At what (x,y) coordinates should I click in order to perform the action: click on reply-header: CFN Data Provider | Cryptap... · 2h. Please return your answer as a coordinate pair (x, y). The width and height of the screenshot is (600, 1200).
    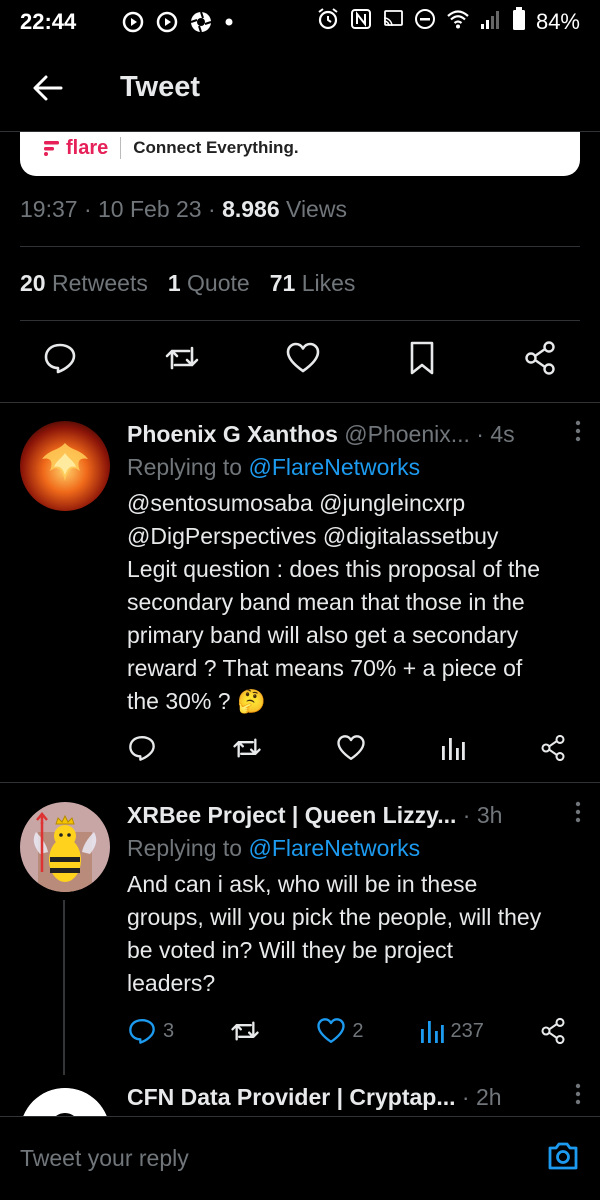
    Looking at the image, I should click on (354, 1097).